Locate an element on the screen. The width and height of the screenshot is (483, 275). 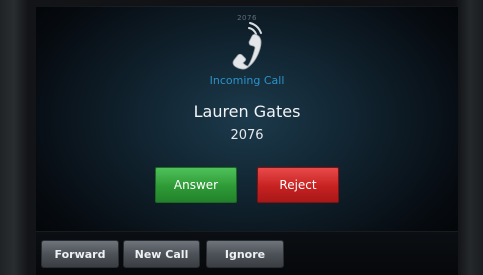
ignore-softkey: Ignore is located at coordinates (245, 254).